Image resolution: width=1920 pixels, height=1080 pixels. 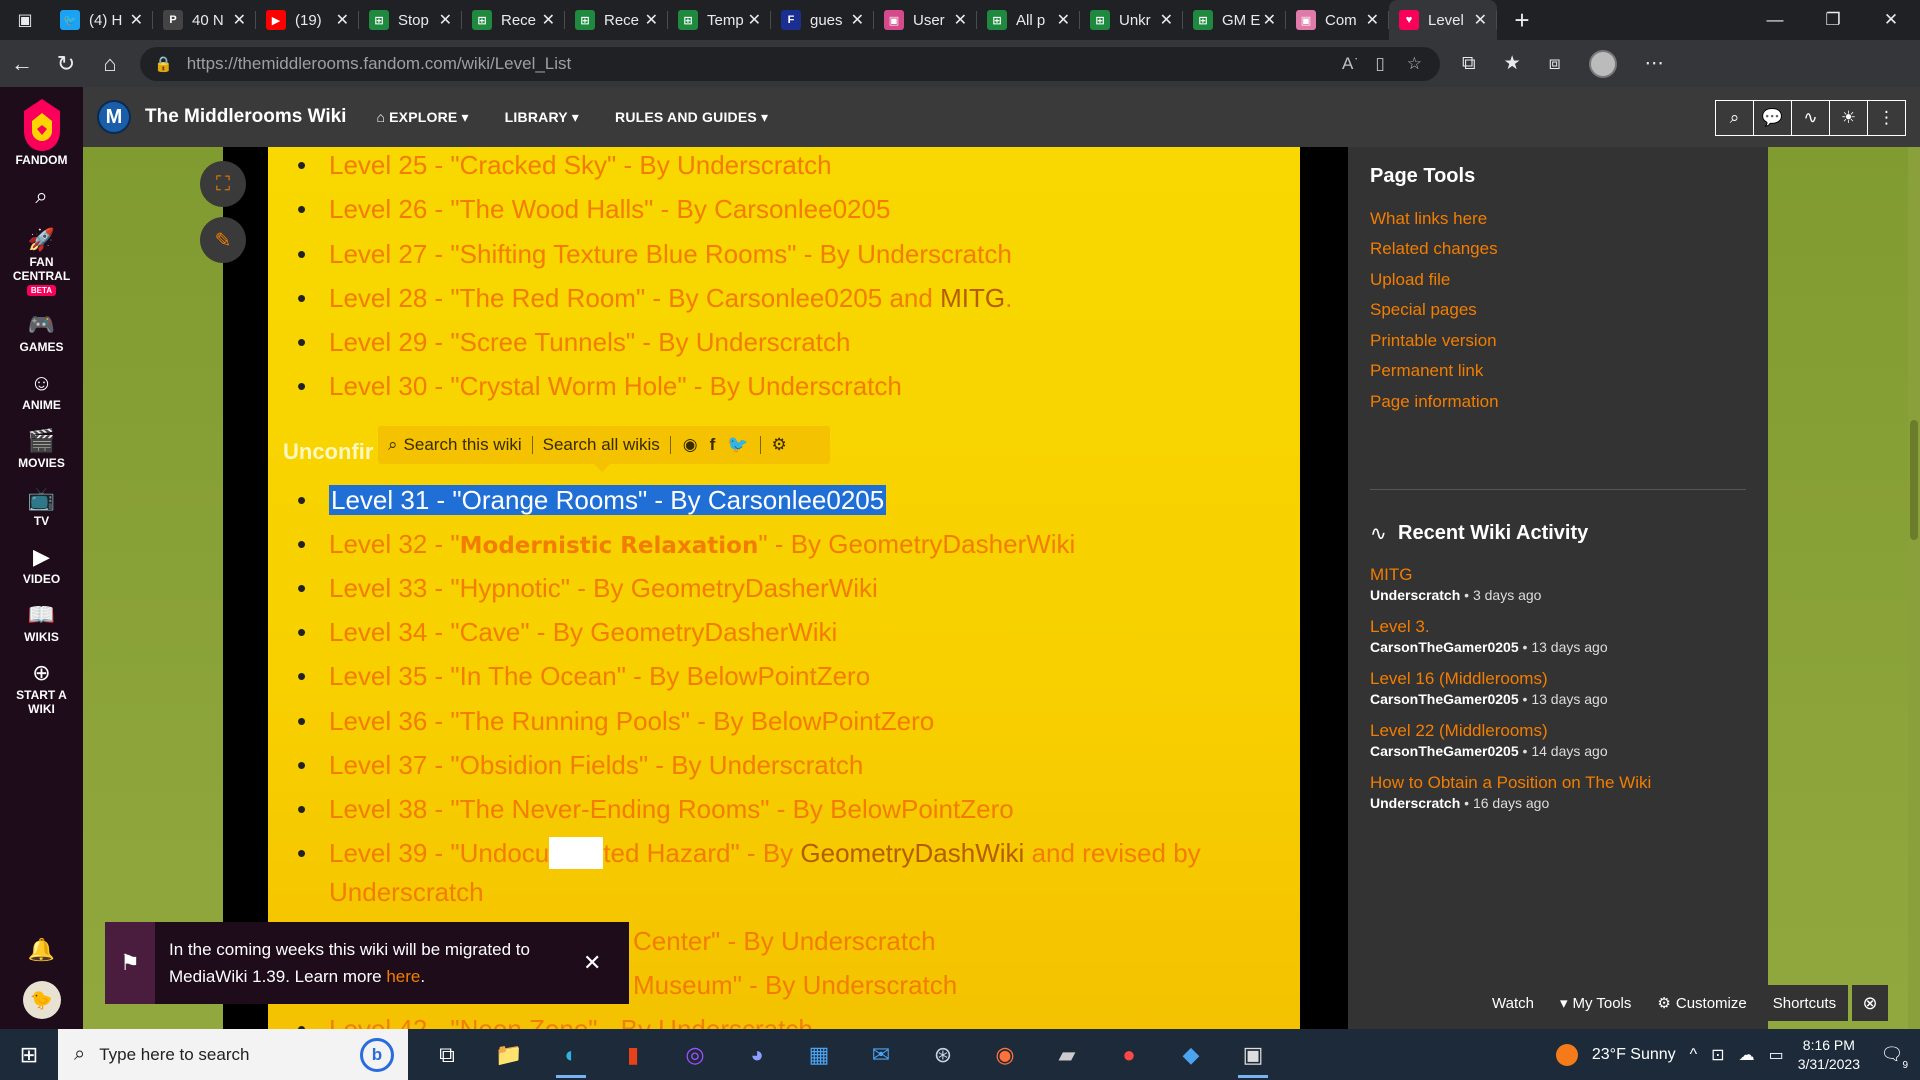 What do you see at coordinates (380, 500) in the screenshot?
I see `level-number-link: Level 31` at bounding box center [380, 500].